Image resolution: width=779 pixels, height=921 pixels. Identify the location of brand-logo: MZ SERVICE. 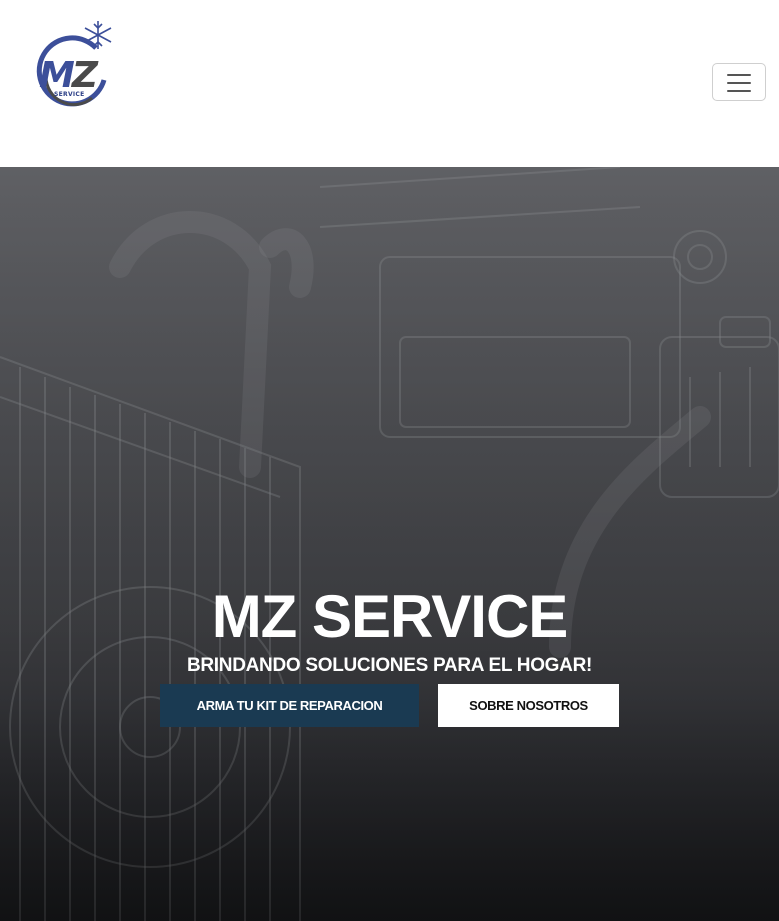
(75, 67).